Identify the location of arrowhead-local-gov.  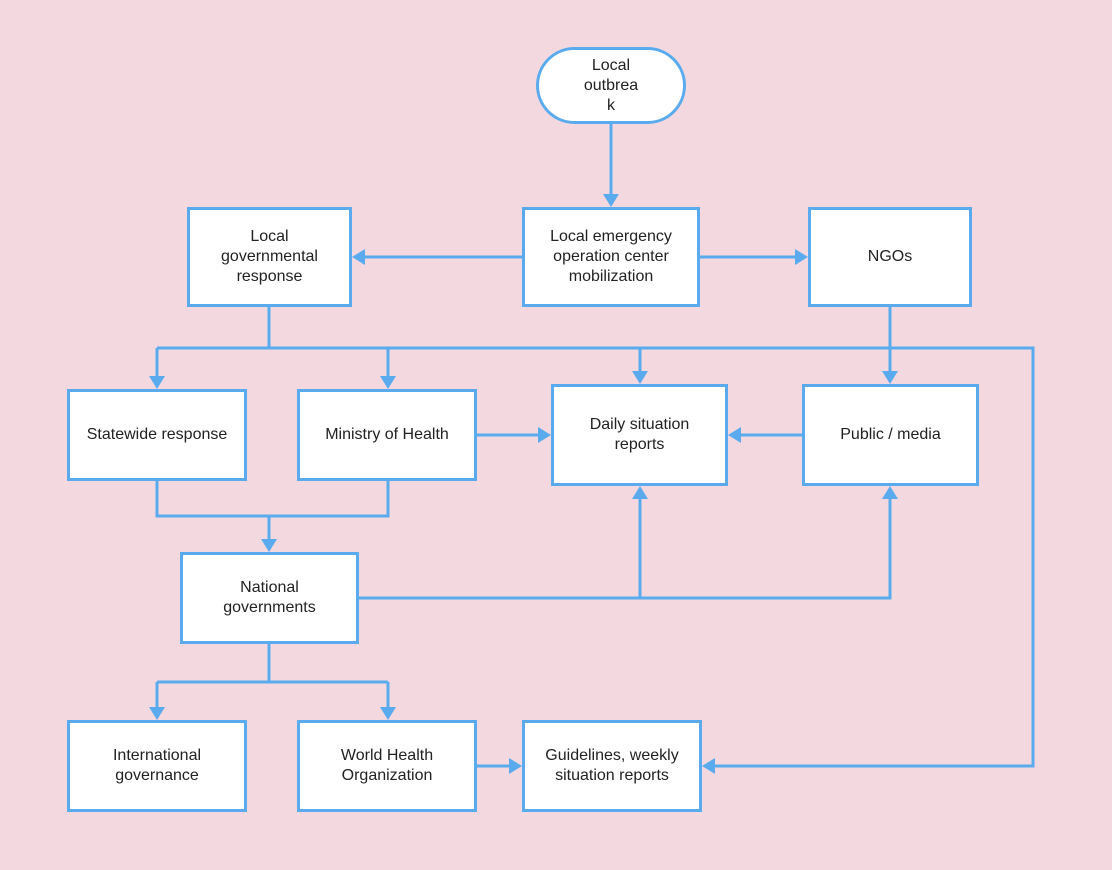
(358, 257).